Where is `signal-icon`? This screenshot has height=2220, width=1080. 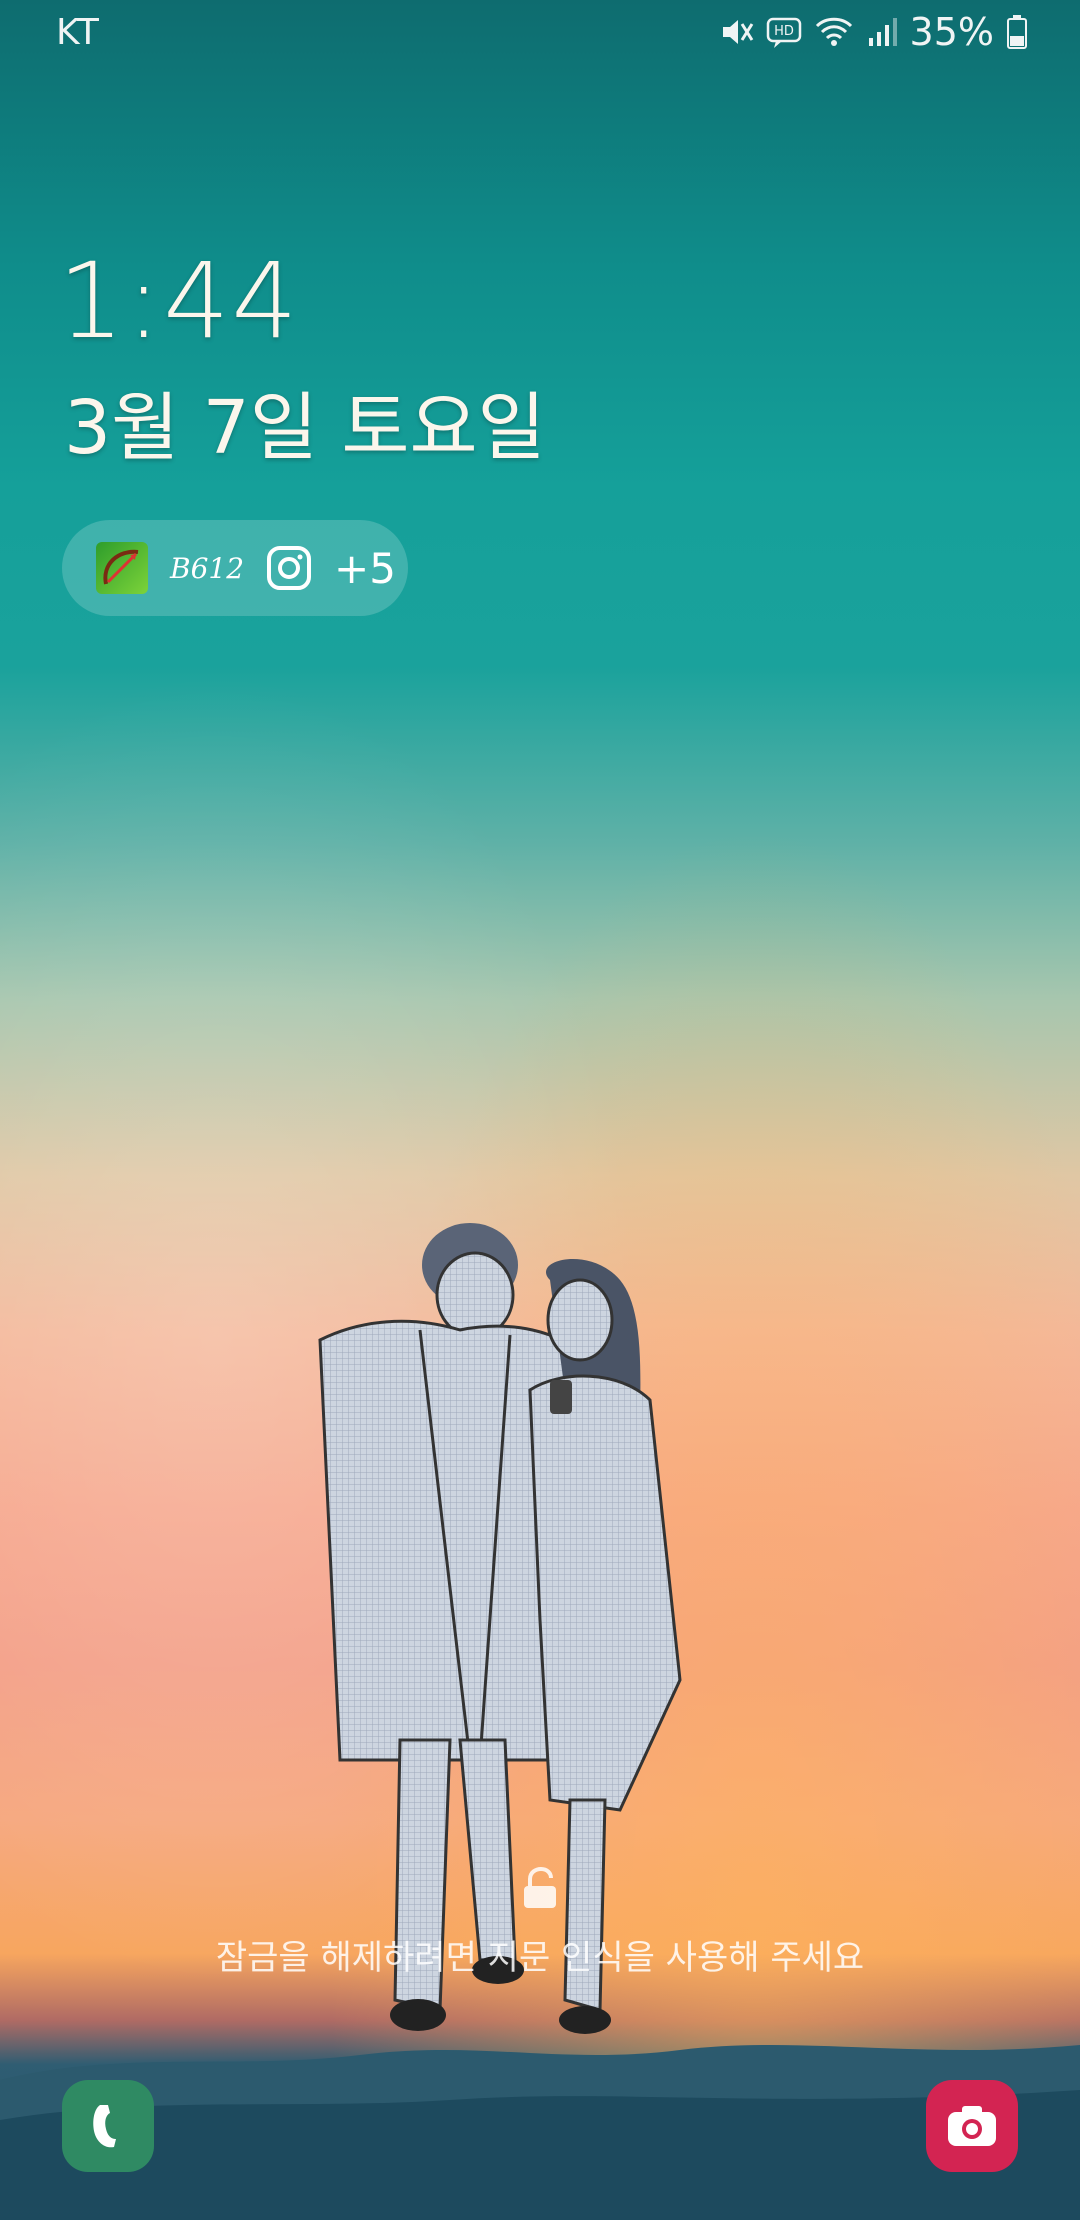 signal-icon is located at coordinates (882, 32).